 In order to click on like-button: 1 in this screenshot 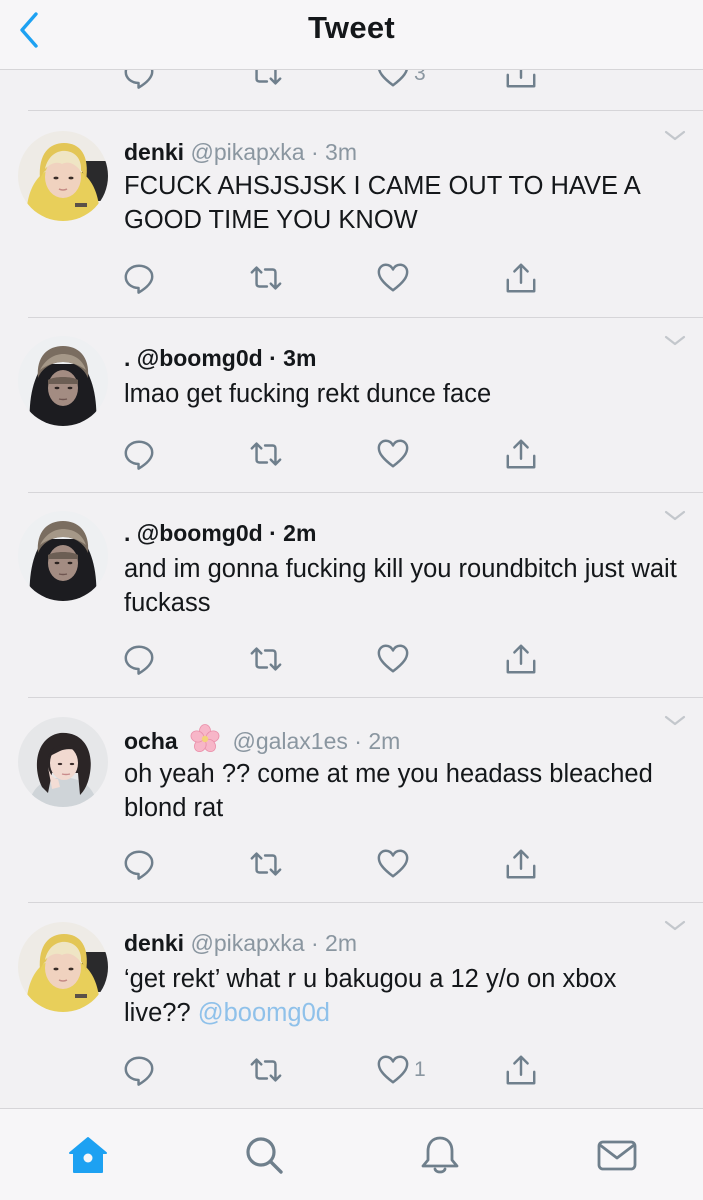, I will do `click(401, 1070)`.